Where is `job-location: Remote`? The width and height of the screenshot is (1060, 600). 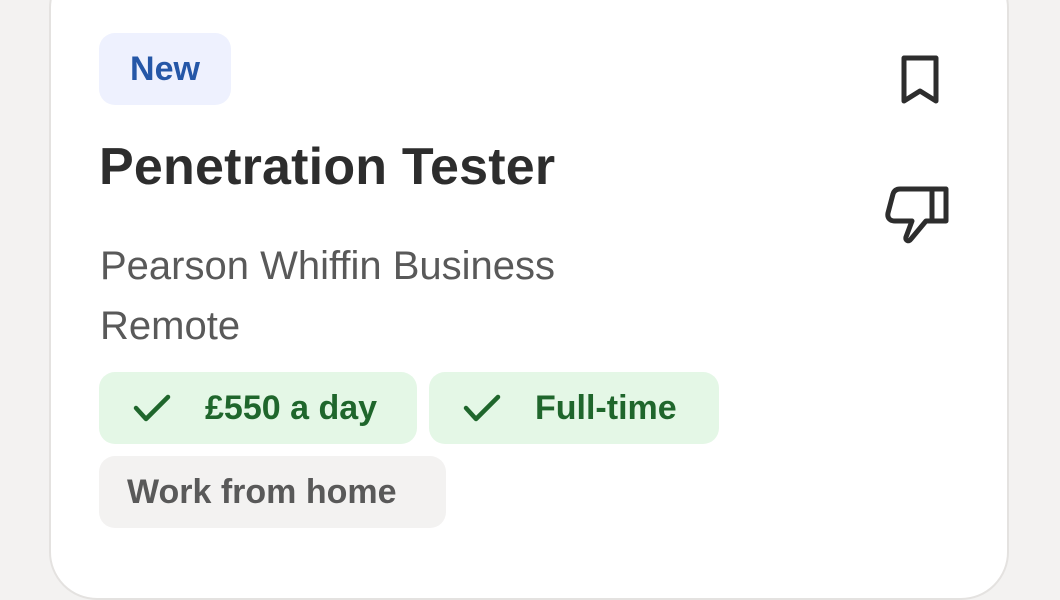 job-location: Remote is located at coordinates (170, 326).